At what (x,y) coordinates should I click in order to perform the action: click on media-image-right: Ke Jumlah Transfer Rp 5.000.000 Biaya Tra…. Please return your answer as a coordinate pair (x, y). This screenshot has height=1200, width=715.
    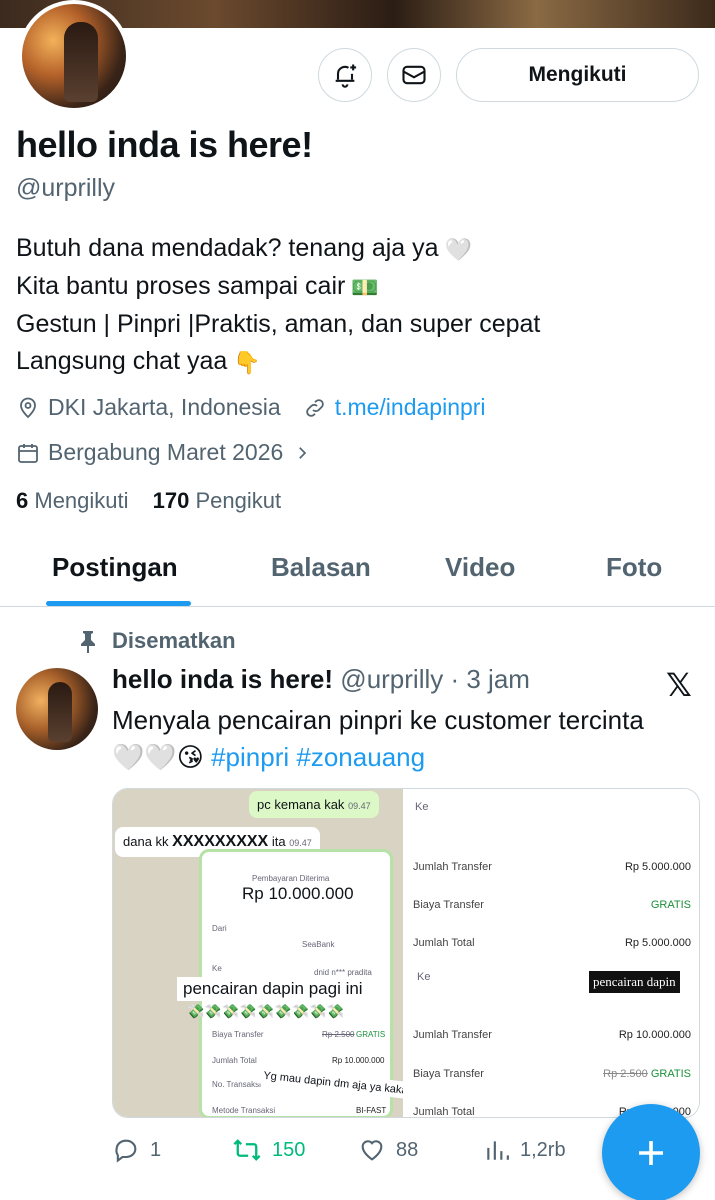
    Looking at the image, I should click on (551, 953).